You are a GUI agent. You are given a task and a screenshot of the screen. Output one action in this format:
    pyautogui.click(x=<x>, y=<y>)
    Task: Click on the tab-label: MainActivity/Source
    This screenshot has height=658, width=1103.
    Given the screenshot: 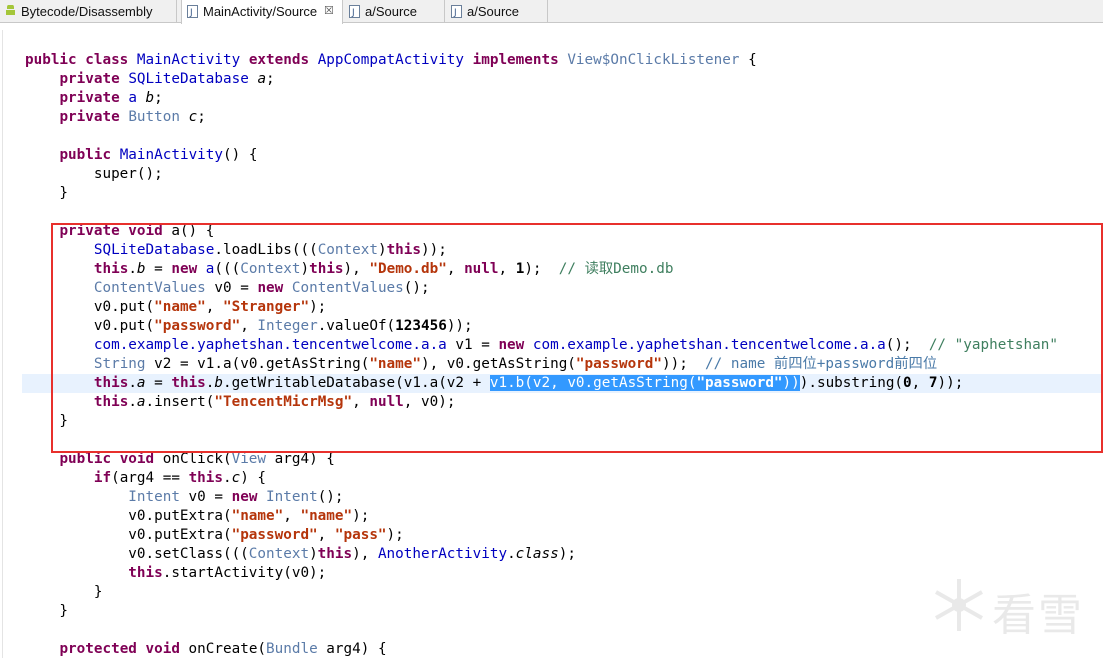 What is the action you would take?
    pyautogui.click(x=260, y=11)
    